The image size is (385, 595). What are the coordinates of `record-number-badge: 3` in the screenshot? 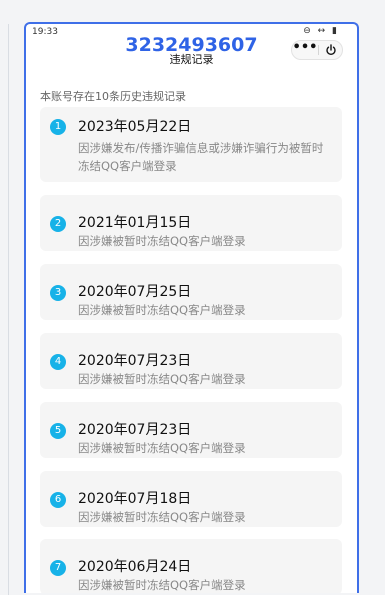 It's located at (58, 293).